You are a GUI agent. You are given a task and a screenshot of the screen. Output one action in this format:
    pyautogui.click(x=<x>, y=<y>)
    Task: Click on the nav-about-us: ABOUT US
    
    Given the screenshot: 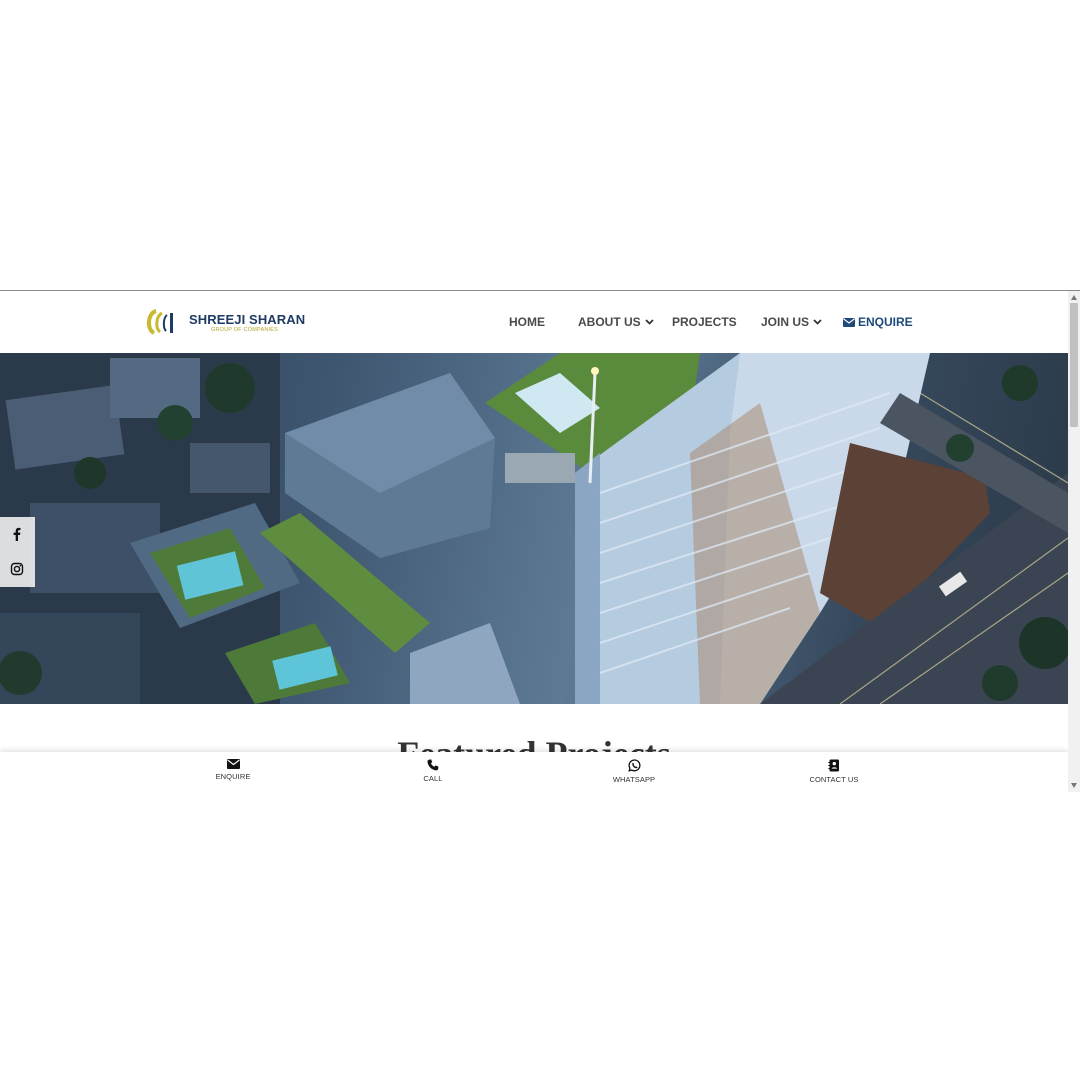 What is the action you would take?
    pyautogui.click(x=616, y=322)
    